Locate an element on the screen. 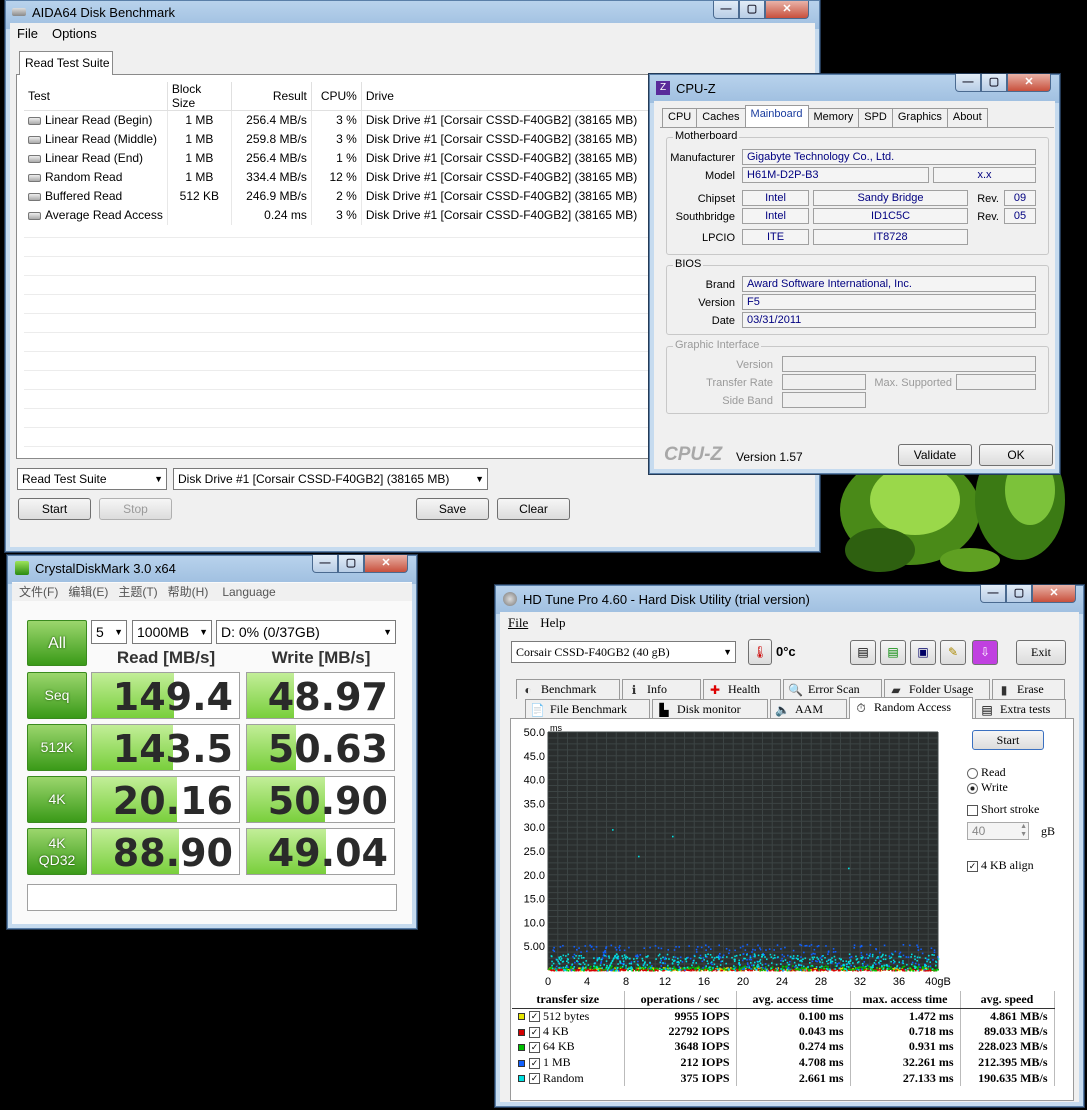  exit-button: Exit is located at coordinates (1041, 652).